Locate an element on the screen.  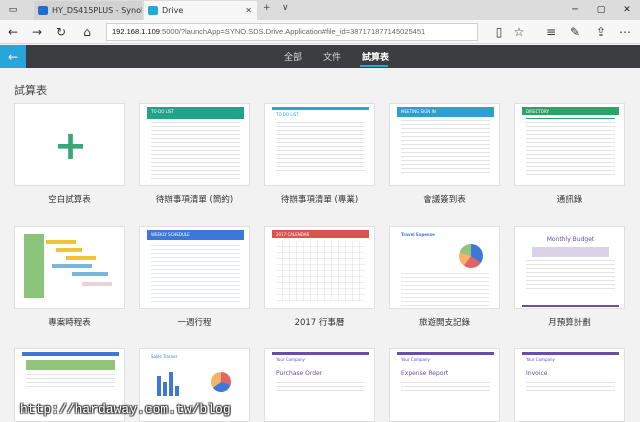
template-directory: DIRECTORY is located at coordinates (569, 144).